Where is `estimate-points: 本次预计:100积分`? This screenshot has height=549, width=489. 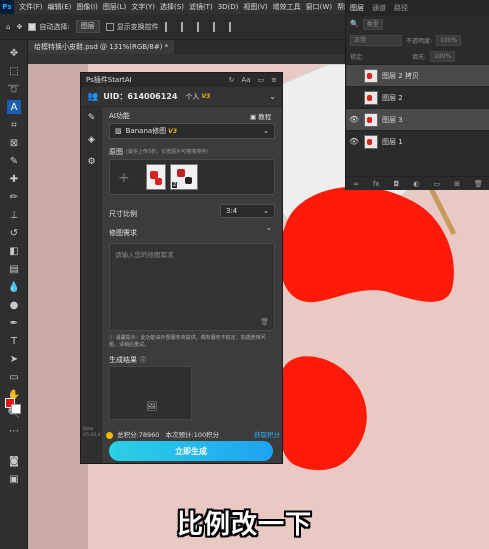
estimate-points: 本次预计:100积分 is located at coordinates (192, 435).